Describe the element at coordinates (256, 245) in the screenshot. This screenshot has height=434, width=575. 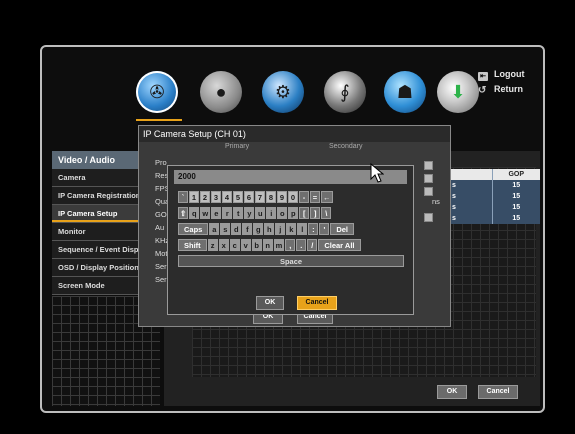
I see `key-char: b` at that location.